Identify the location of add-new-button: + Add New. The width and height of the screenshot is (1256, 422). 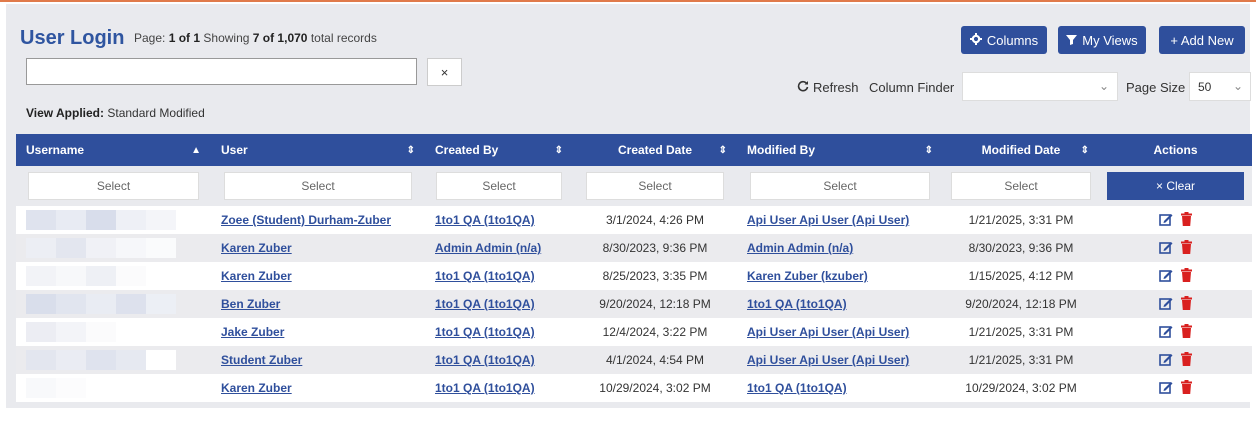
(1202, 40).